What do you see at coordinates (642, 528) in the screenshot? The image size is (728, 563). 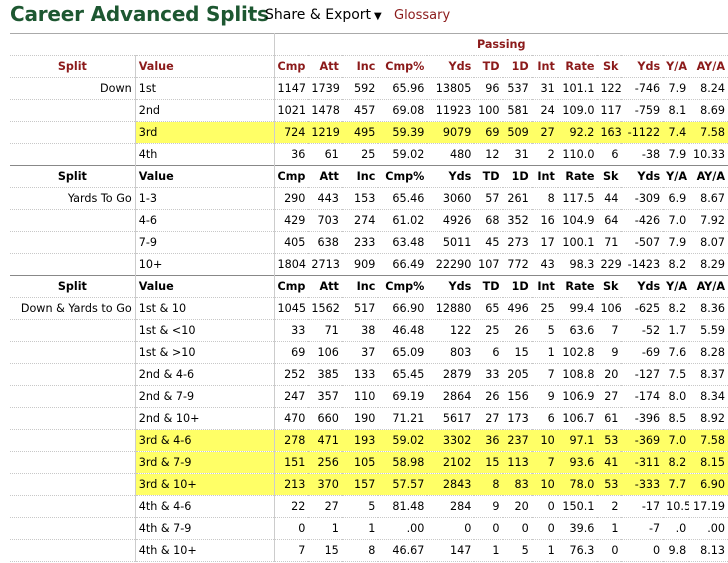 I see `stat-cell: -7` at bounding box center [642, 528].